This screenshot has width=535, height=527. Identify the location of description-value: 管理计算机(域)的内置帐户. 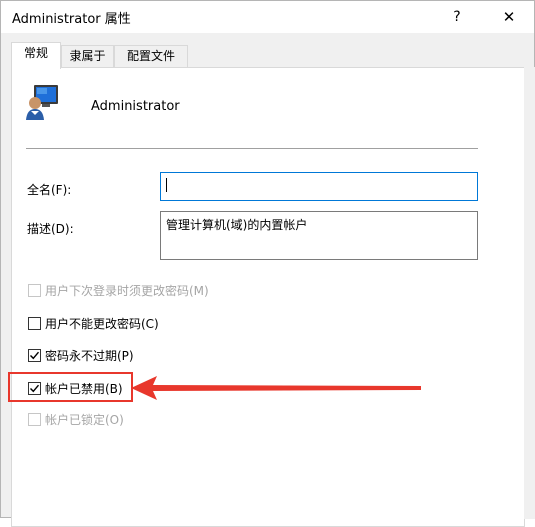
(237, 225).